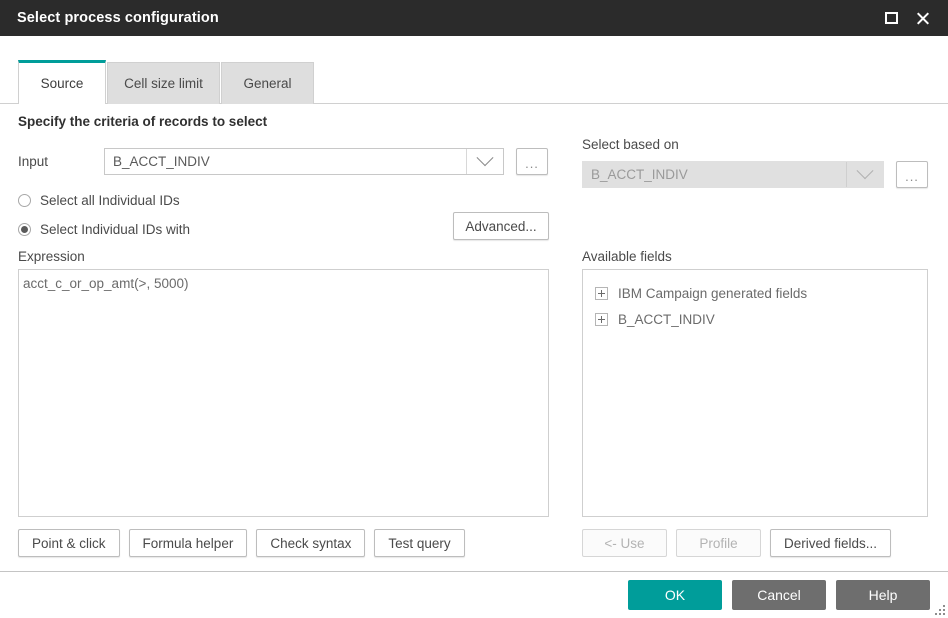  What do you see at coordinates (304, 161) in the screenshot?
I see `input-combobox: B_ACCT_INDIV` at bounding box center [304, 161].